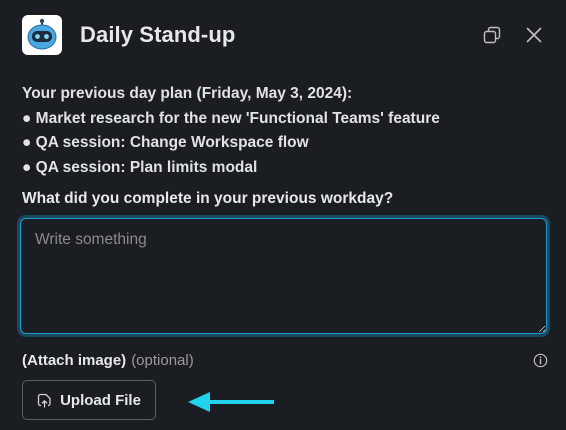 This screenshot has height=430, width=566. I want to click on plan-item: ● QA session: Change Workspace flow, so click(165, 142).